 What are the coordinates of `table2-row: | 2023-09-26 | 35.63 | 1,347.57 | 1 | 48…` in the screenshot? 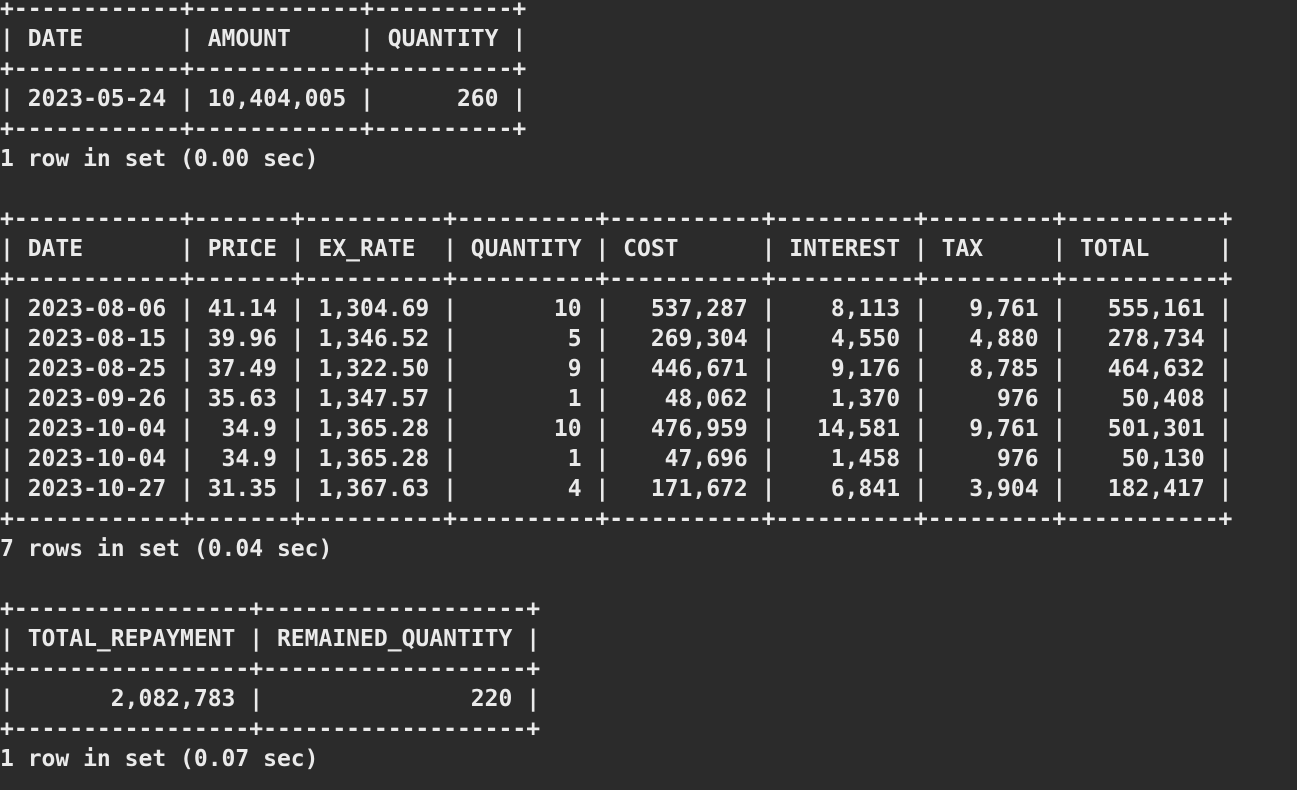 It's located at (616, 399).